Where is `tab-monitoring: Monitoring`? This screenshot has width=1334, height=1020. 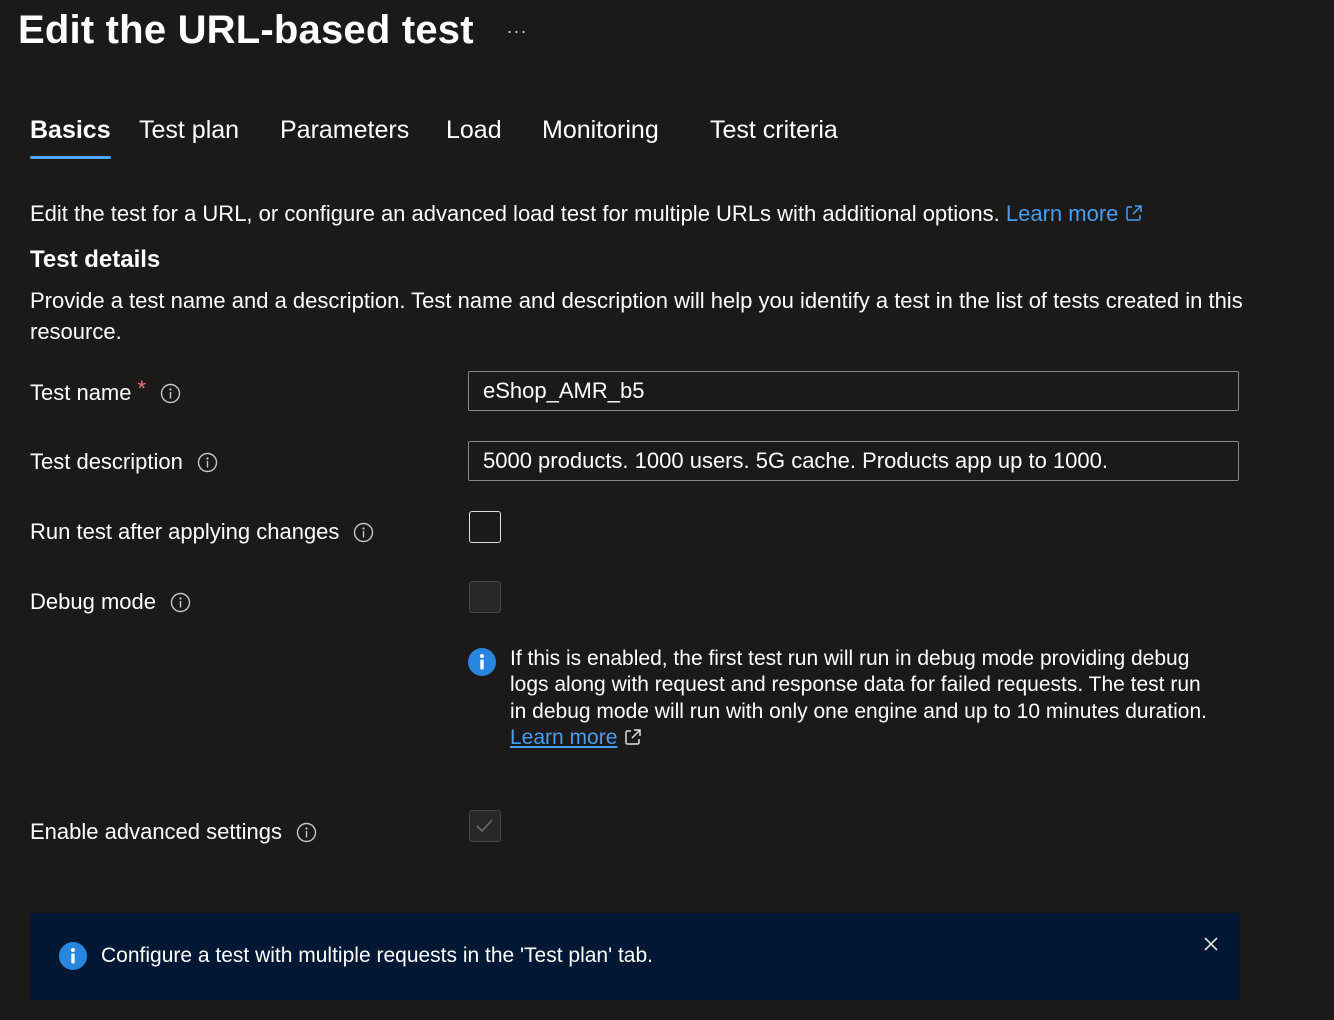 tab-monitoring: Monitoring is located at coordinates (600, 137).